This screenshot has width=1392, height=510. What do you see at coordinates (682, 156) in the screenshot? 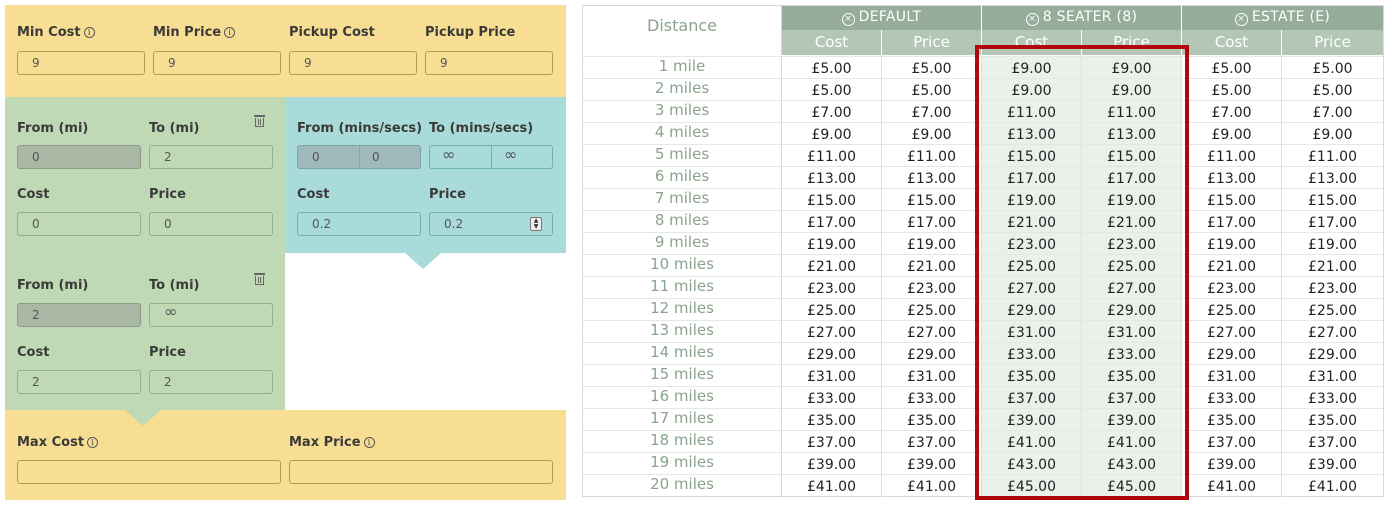
I see `distance-cell: 5 miles` at bounding box center [682, 156].